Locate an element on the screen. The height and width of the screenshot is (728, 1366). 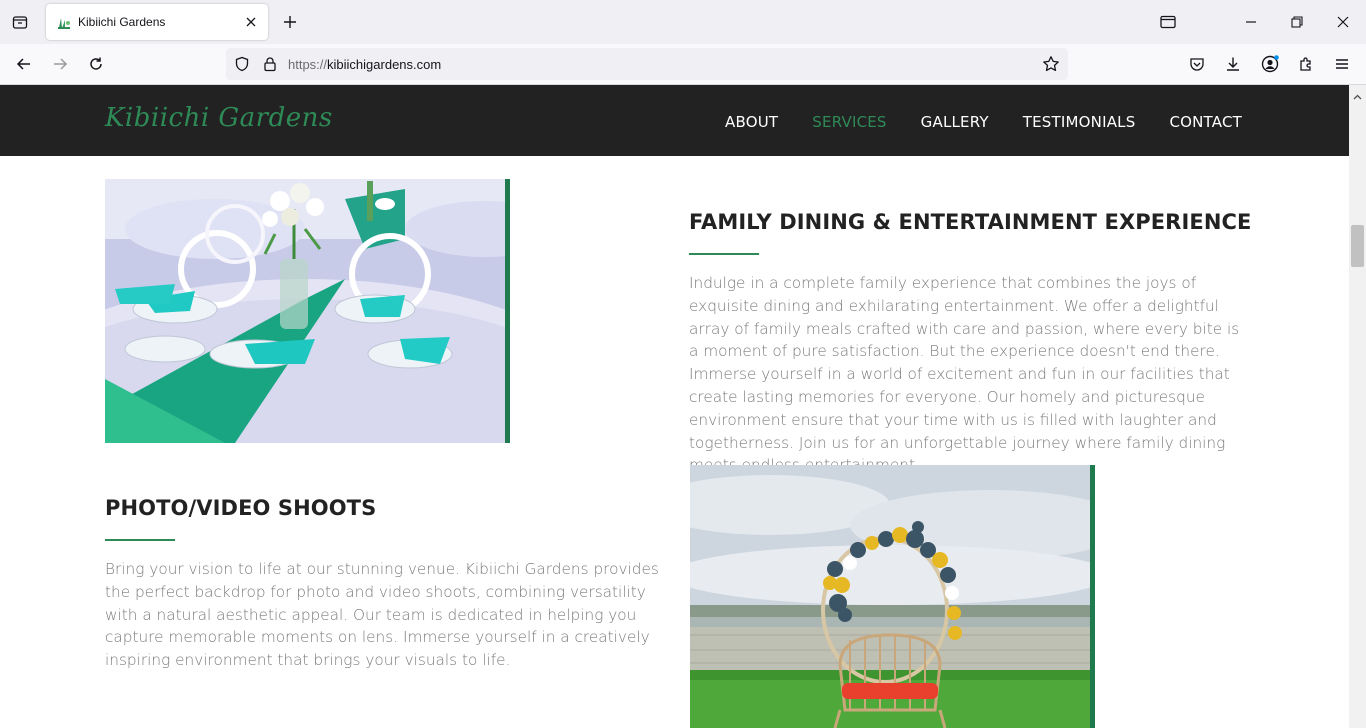
close-tab-icon is located at coordinates (251, 22).